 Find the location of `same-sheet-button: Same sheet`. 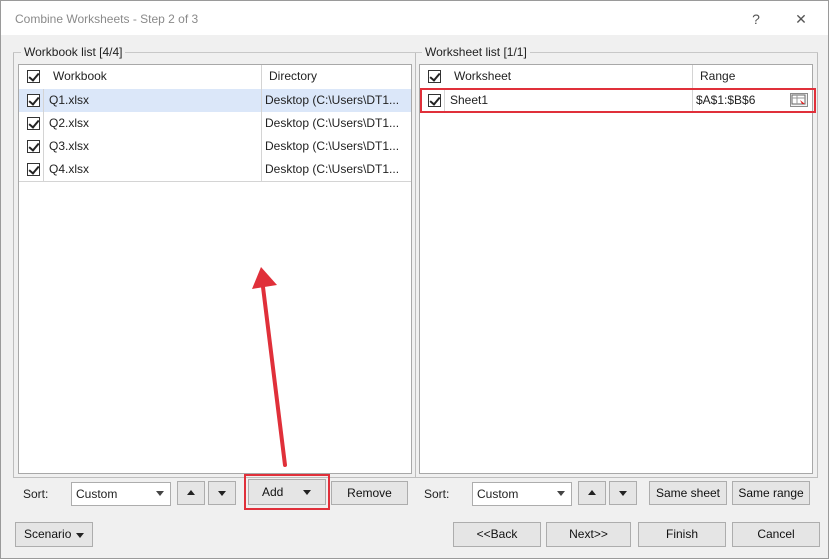

same-sheet-button: Same sheet is located at coordinates (688, 493).